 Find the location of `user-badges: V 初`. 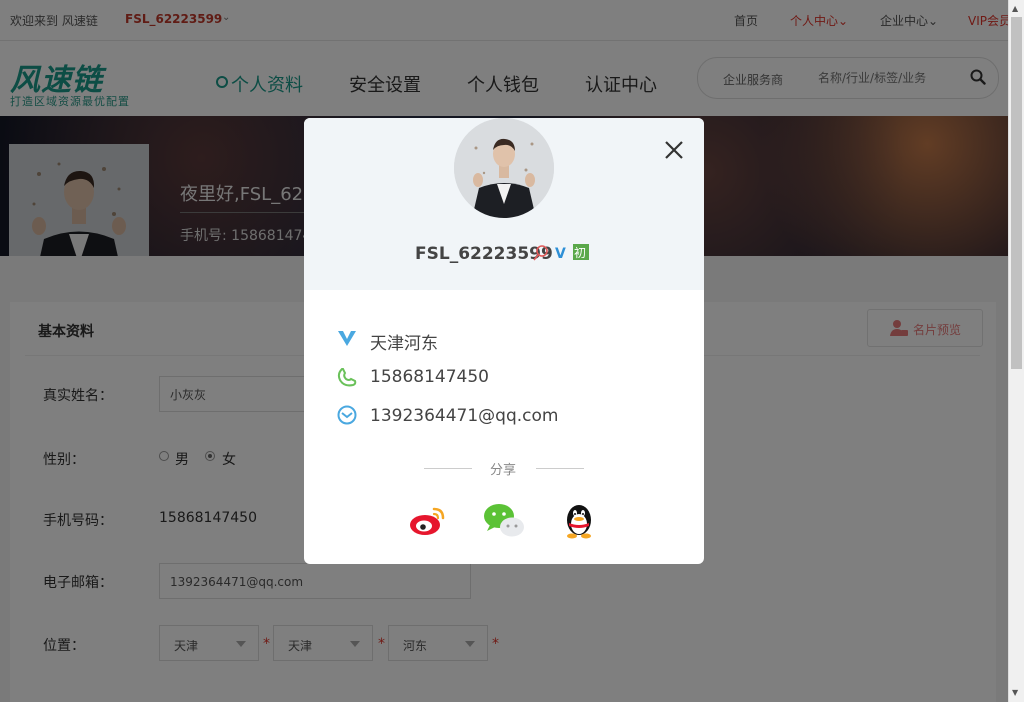

user-badges: V 初 is located at coordinates (563, 253).